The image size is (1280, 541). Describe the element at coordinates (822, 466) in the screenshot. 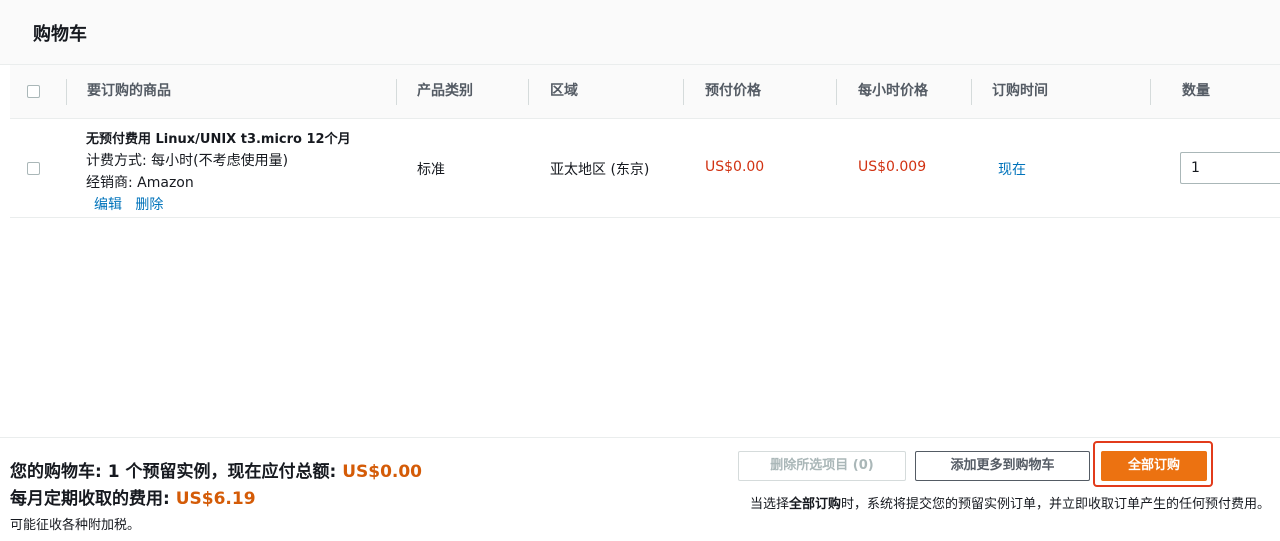

I see `delete-selected-button: 删除所选项目 (0)` at that location.